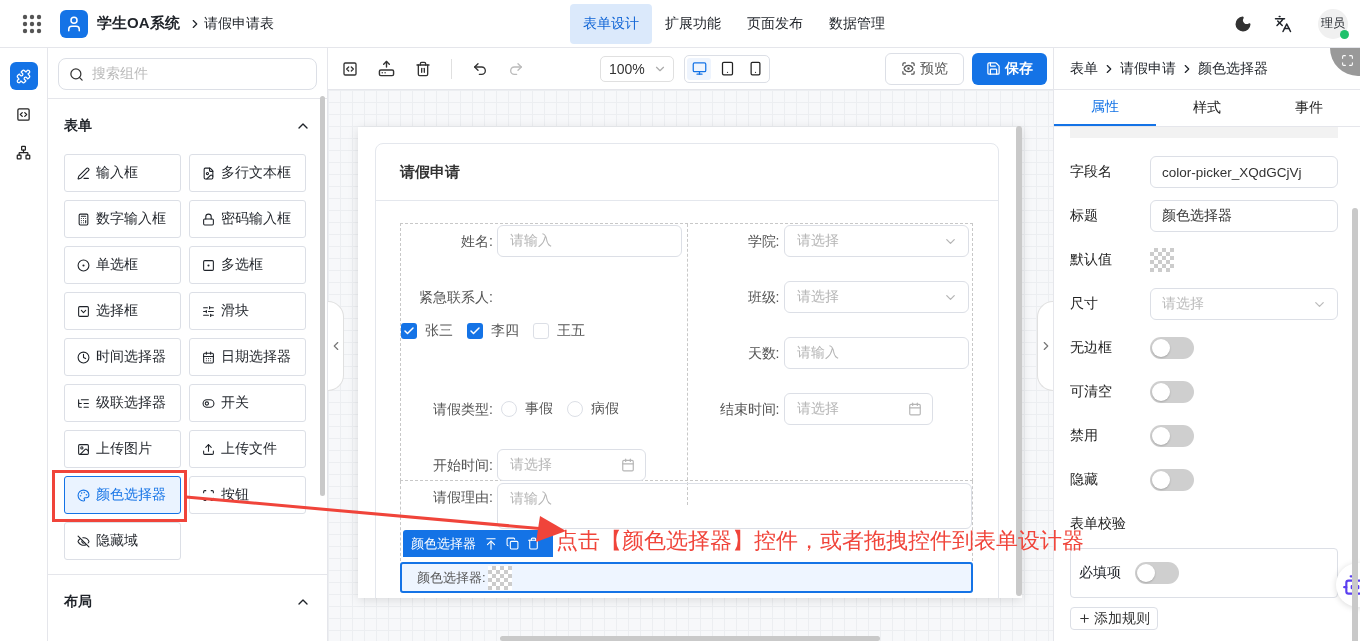  Describe the element at coordinates (1243, 23) in the screenshot. I see `dark-mode-icon` at that location.